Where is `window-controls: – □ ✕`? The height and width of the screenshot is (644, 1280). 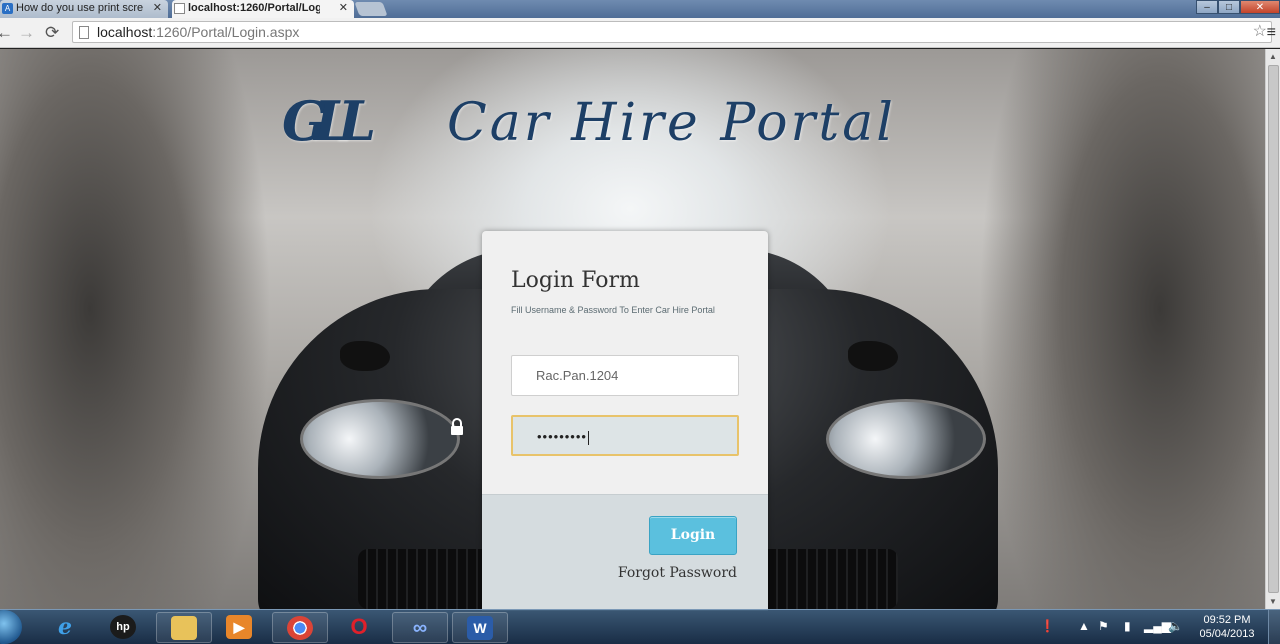 window-controls: – □ ✕ is located at coordinates (1238, 7).